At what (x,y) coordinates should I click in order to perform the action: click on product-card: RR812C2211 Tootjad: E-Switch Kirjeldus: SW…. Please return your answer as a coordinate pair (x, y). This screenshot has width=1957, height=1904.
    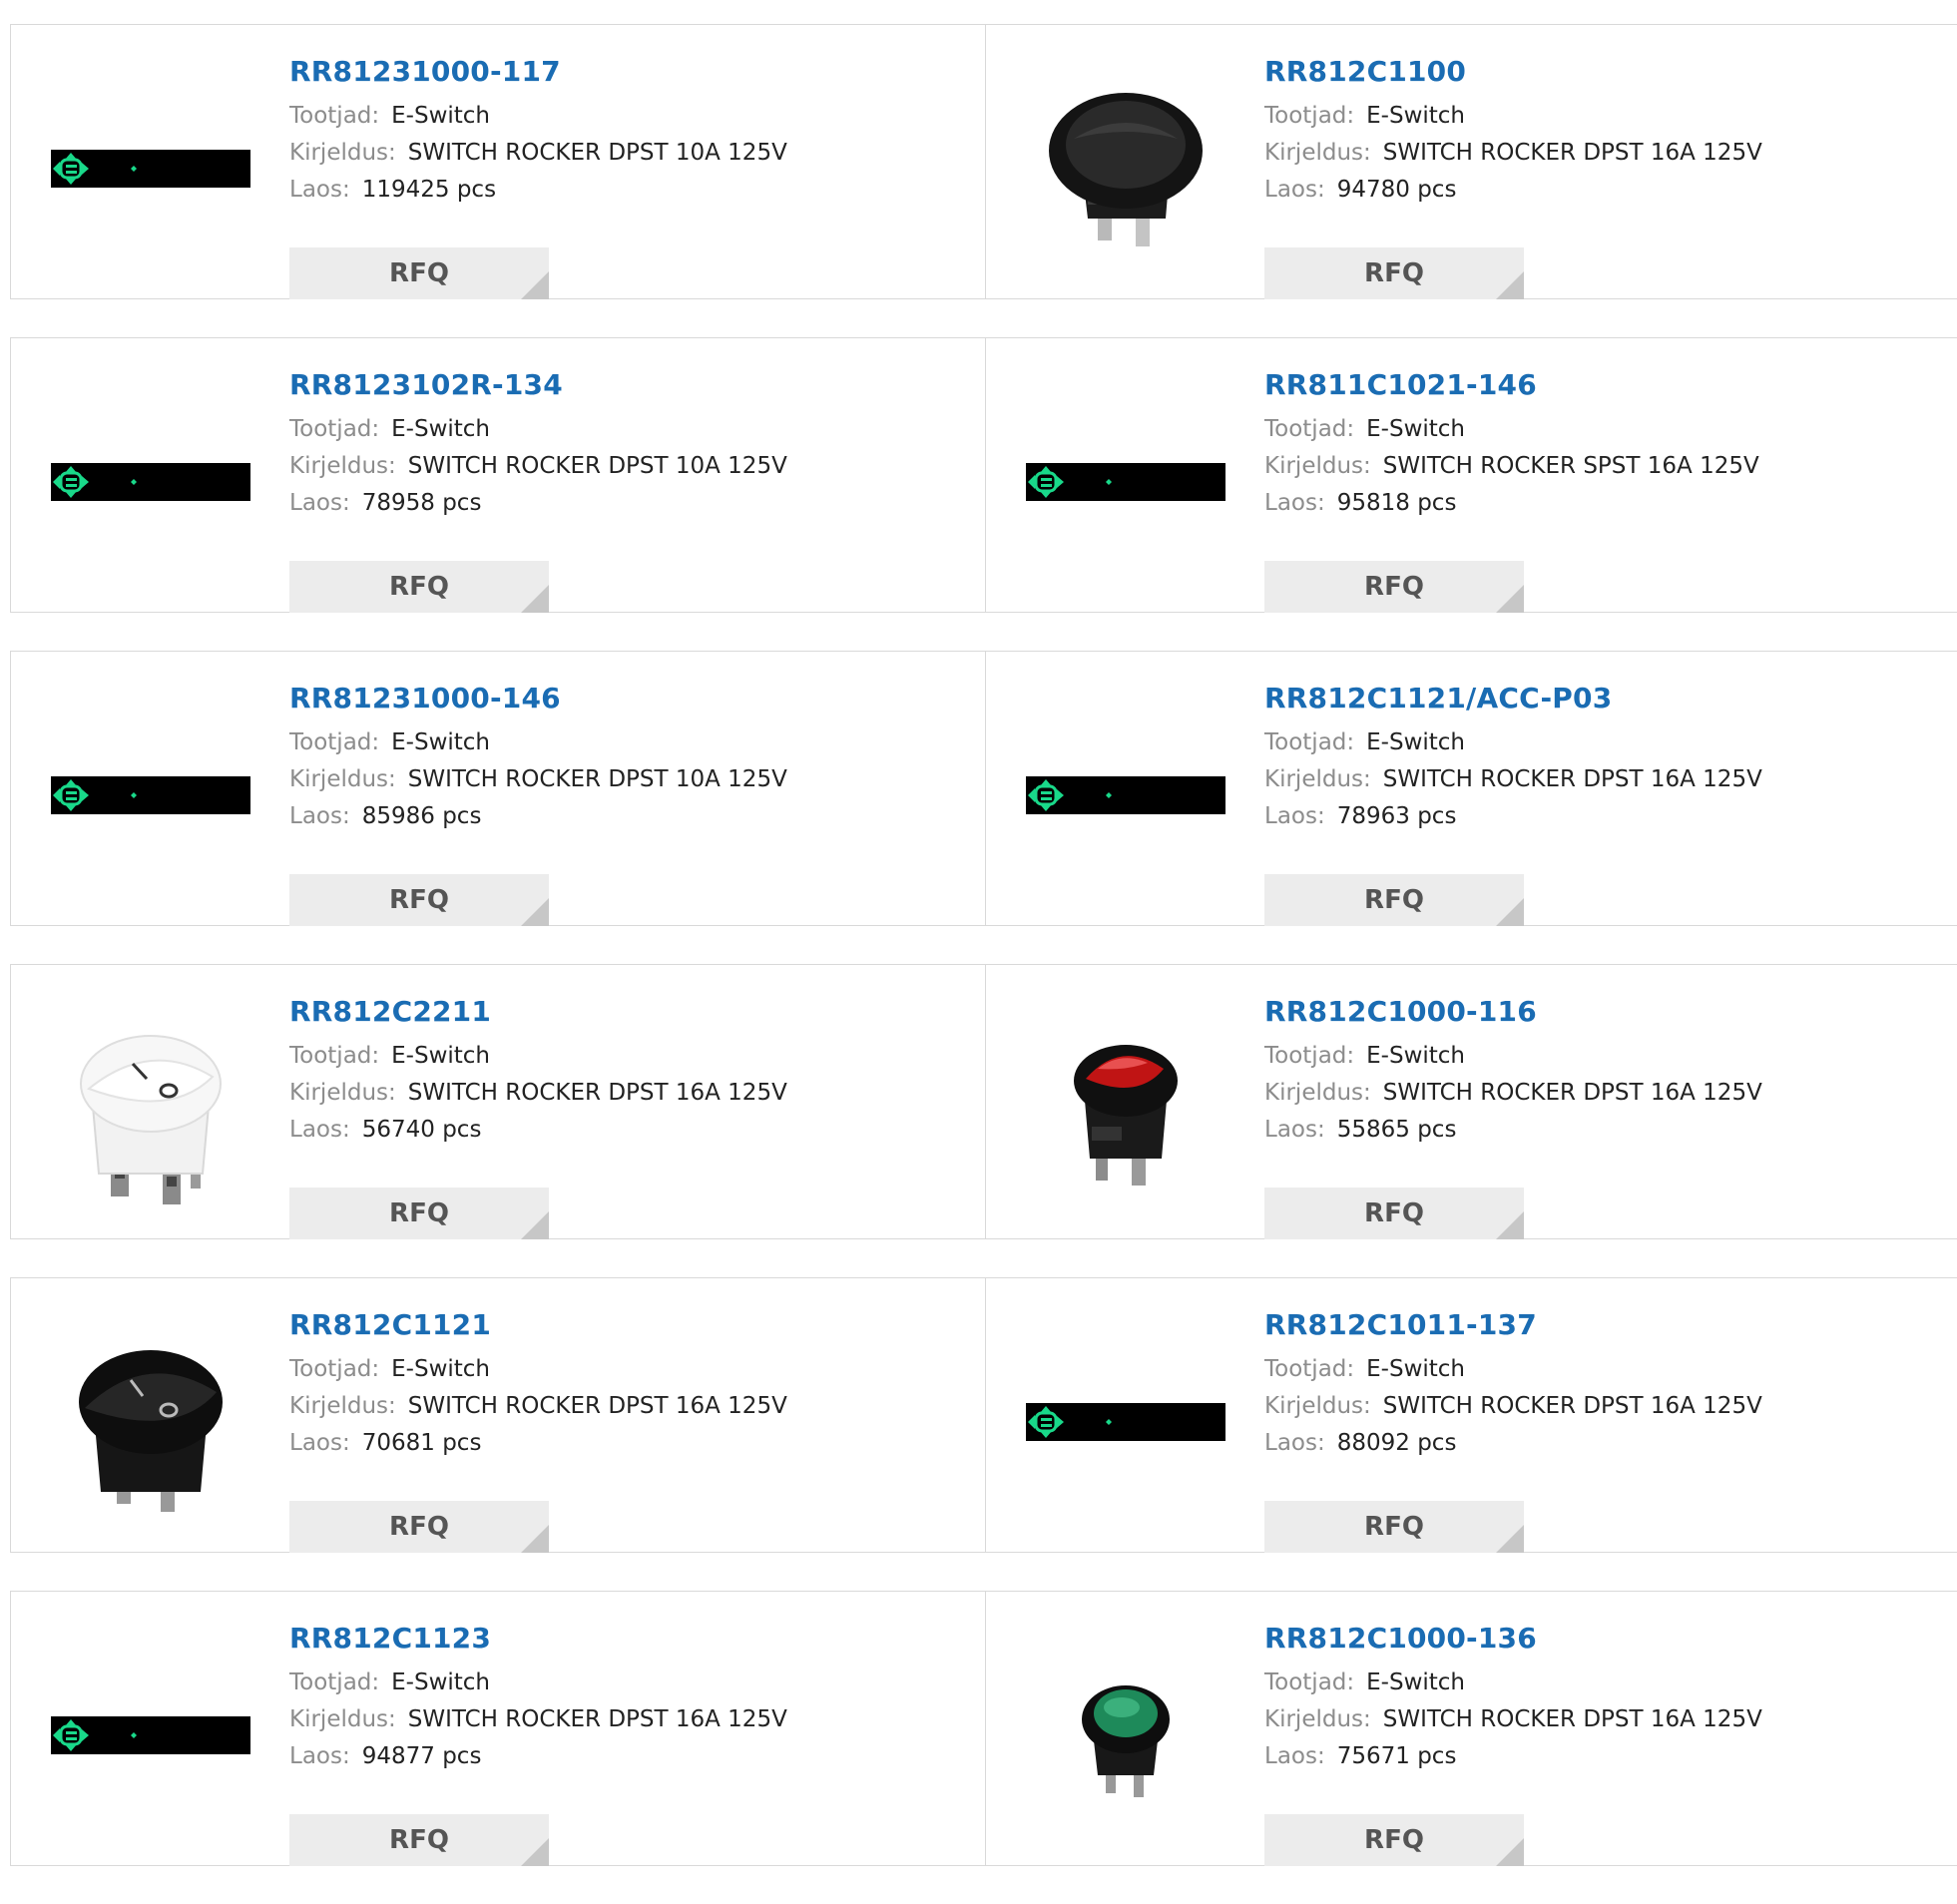
    Looking at the image, I should click on (498, 1102).